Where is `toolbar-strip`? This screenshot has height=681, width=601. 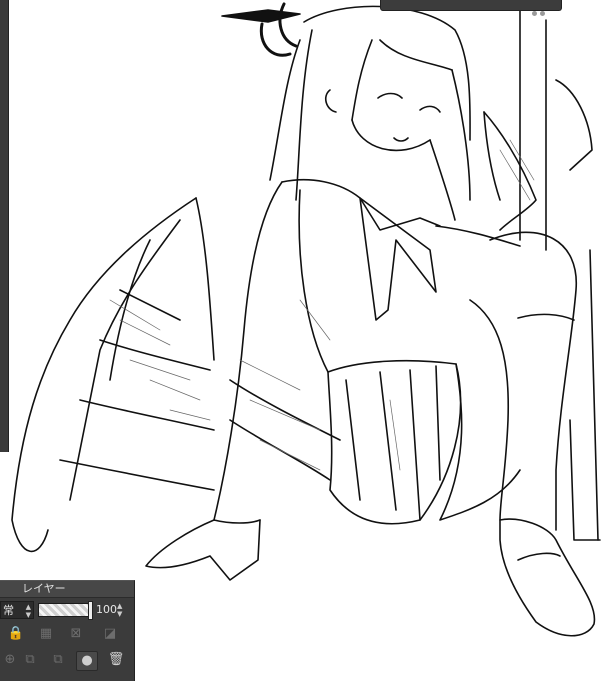 toolbar-strip is located at coordinates (471, 8).